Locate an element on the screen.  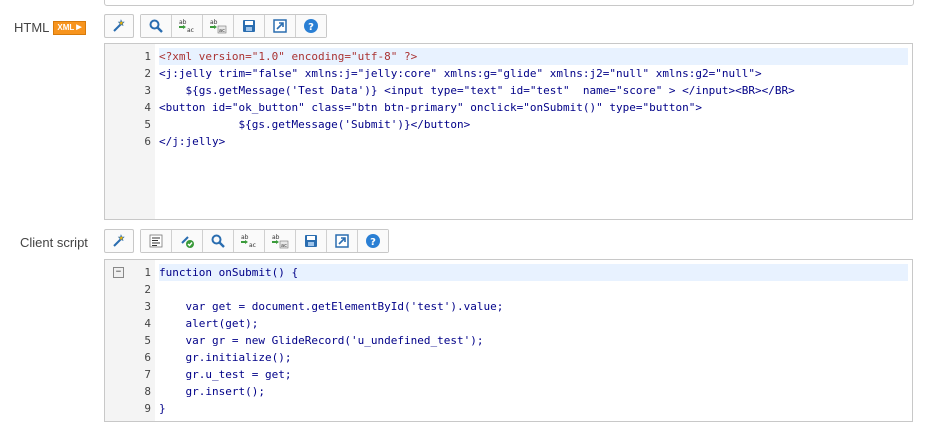
client-toolbar-group: ab ac ab ac ? is located at coordinates (264, 241).